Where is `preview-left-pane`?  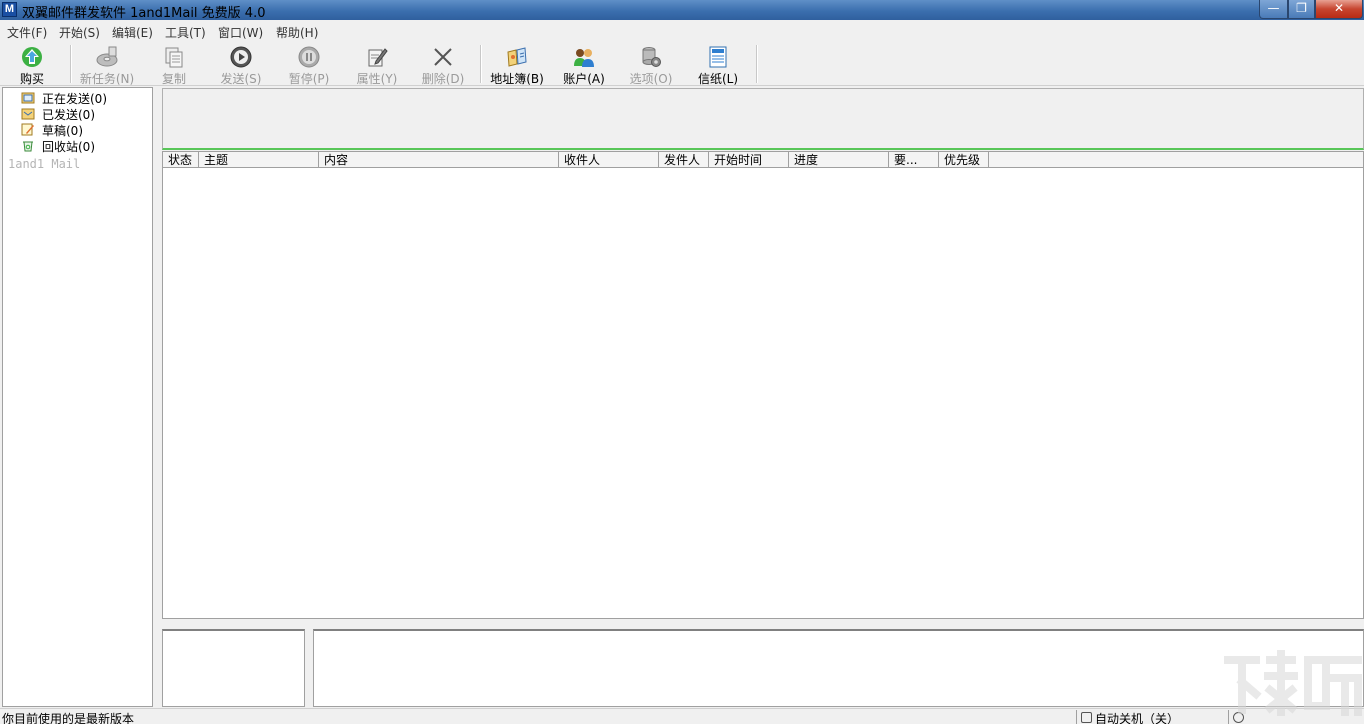 preview-left-pane is located at coordinates (233, 668).